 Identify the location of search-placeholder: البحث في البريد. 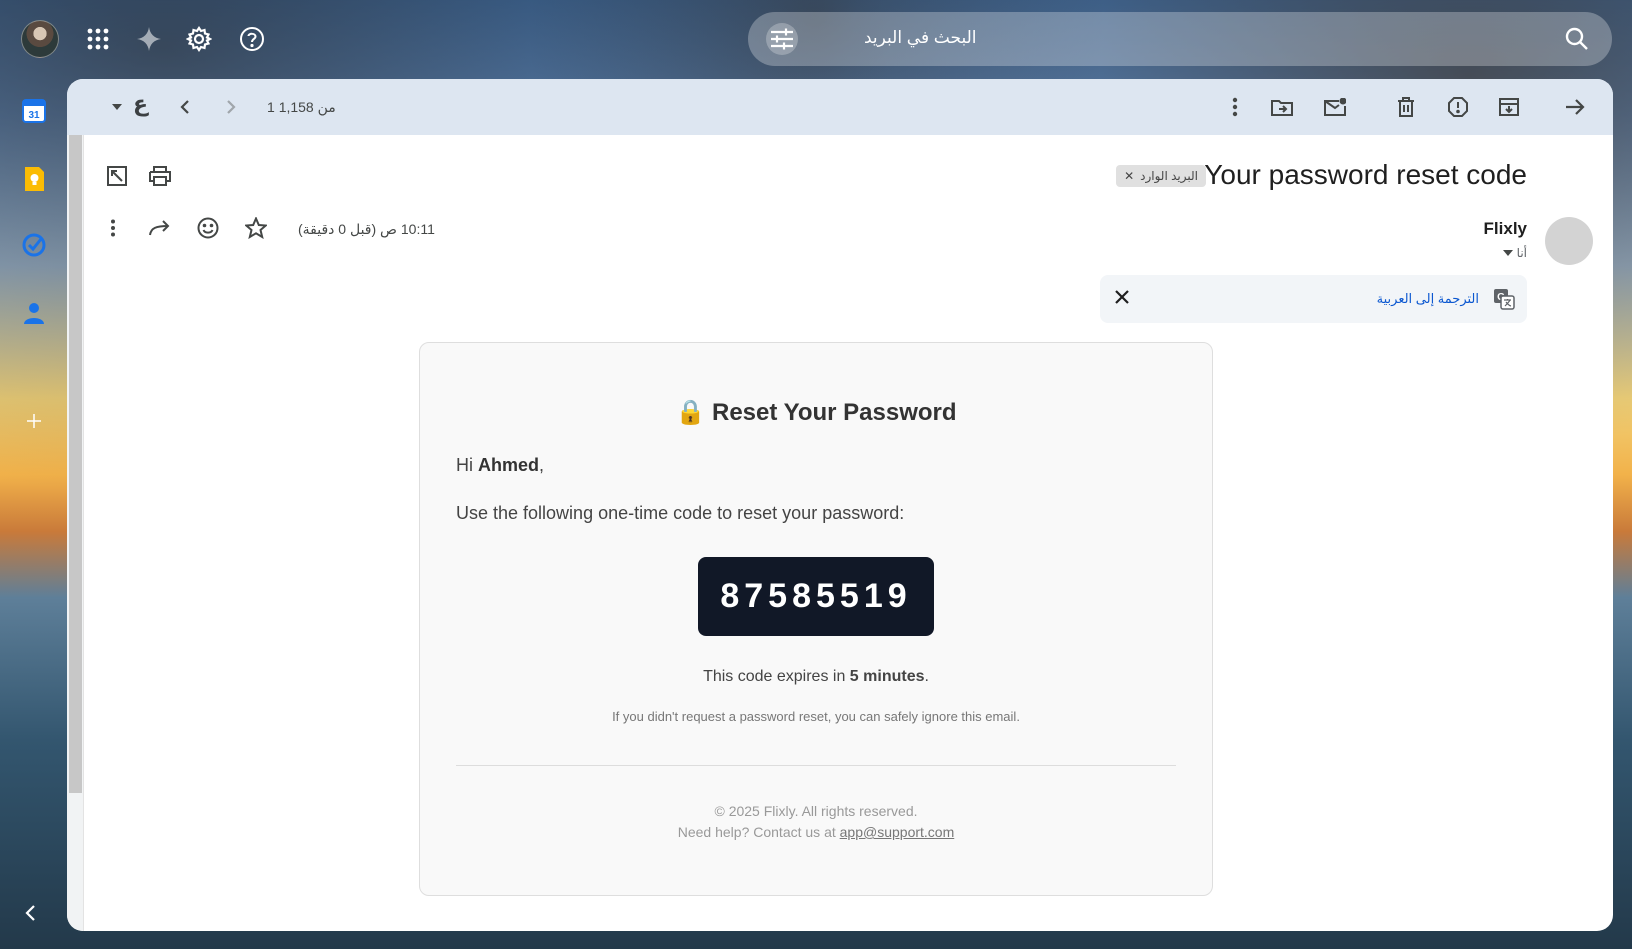
(920, 38).